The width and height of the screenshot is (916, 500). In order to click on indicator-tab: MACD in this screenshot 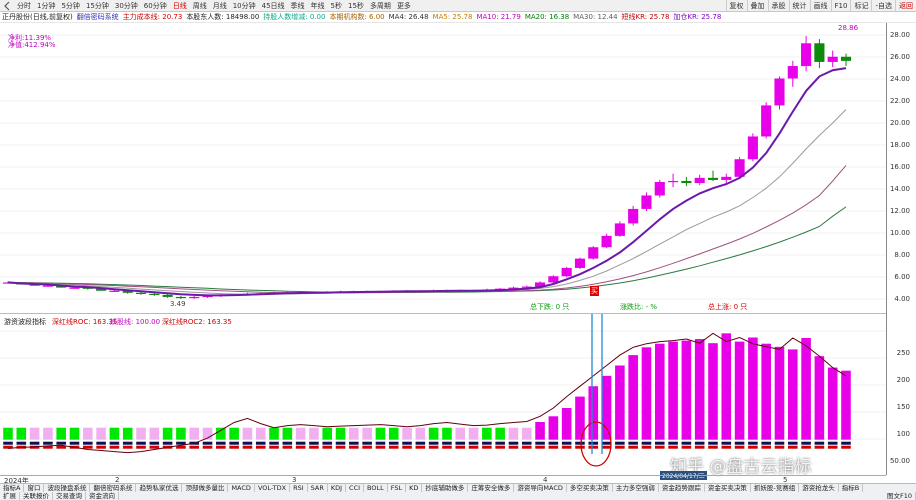, I will do `click(241, 488)`.